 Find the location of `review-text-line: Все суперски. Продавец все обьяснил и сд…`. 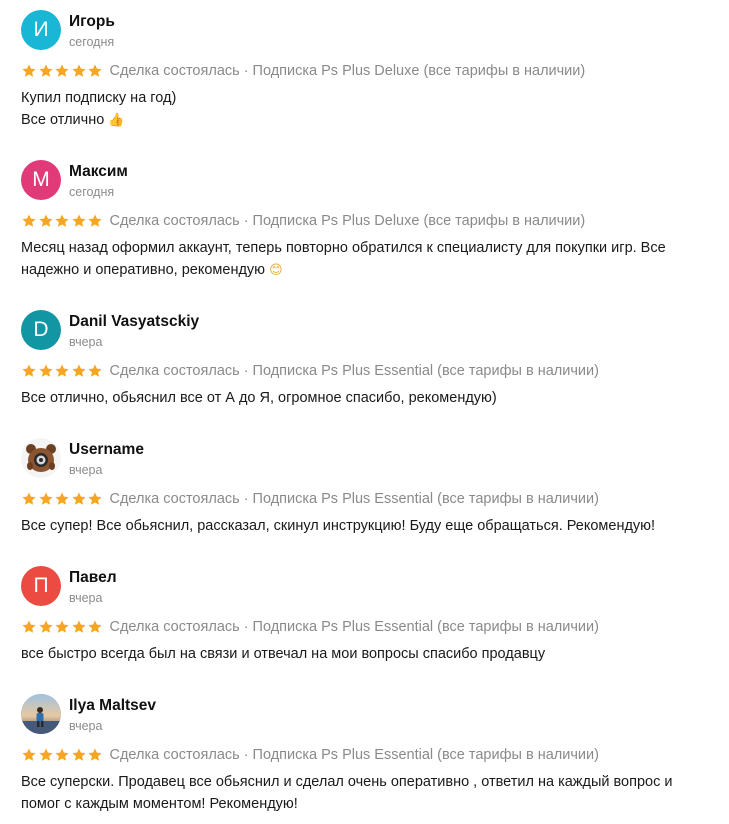

review-text-line: Все суперски. Продавец все обьяснил и сд… is located at coordinates (347, 782).